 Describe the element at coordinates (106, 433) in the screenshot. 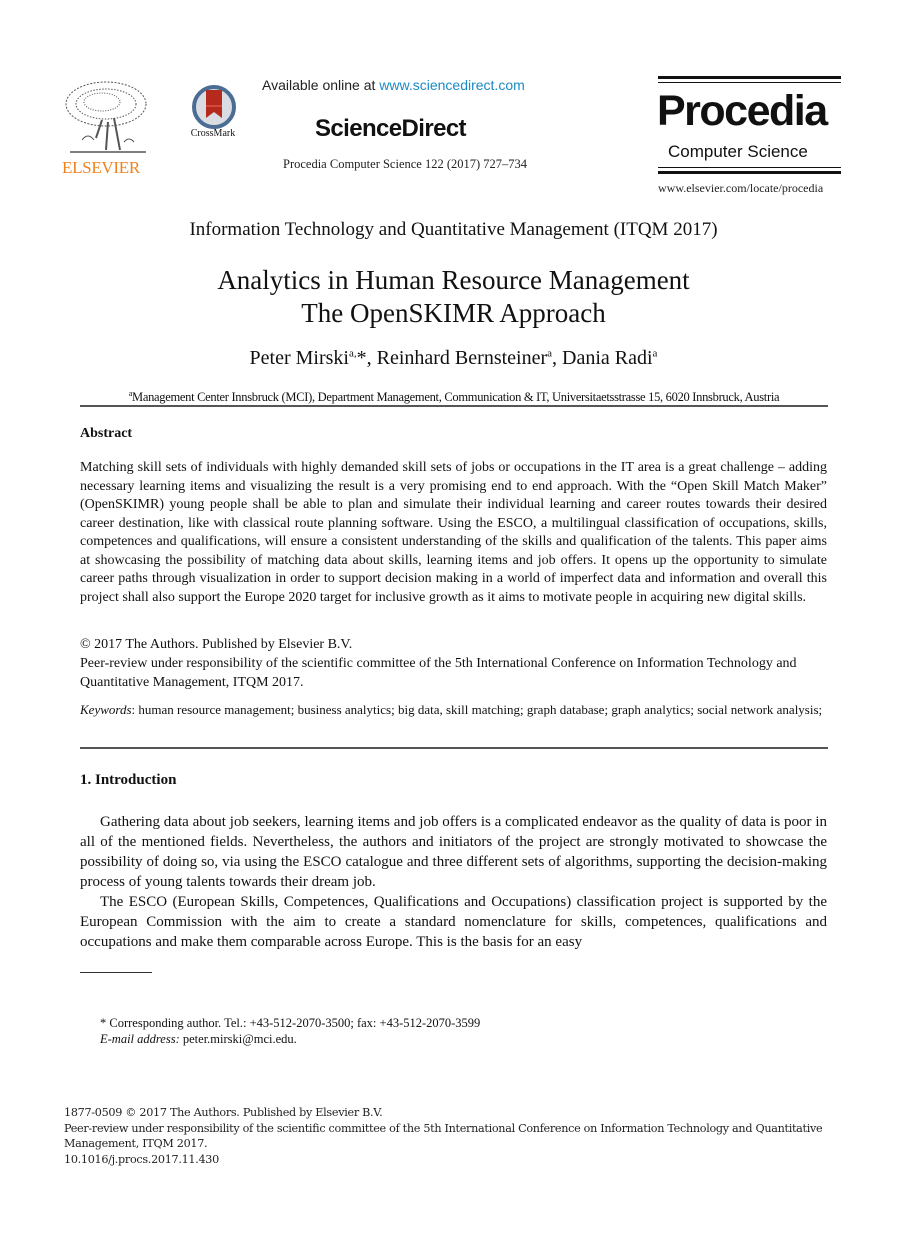

I see `abstract-heading: Abstract` at that location.